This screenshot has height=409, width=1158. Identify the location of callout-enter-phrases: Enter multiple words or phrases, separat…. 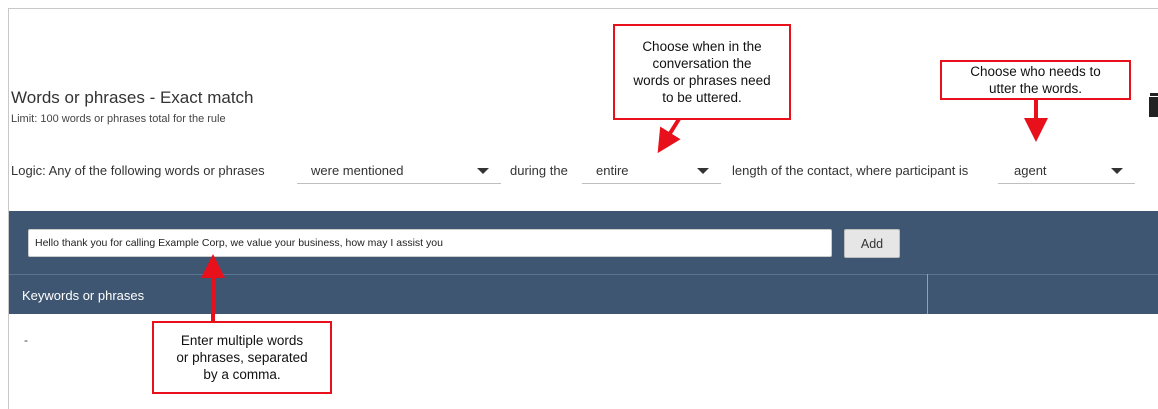
(242, 357).